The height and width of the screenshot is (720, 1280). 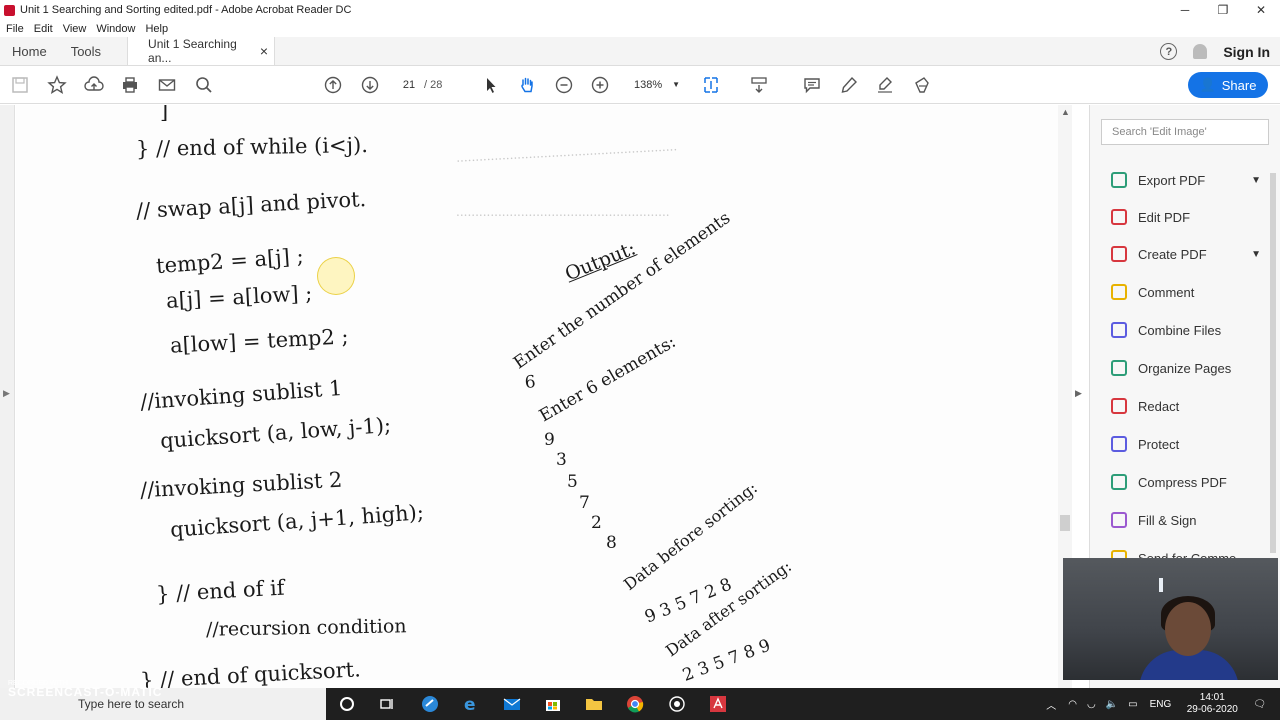 I want to click on svg-text: e, so click(x=470, y=704).